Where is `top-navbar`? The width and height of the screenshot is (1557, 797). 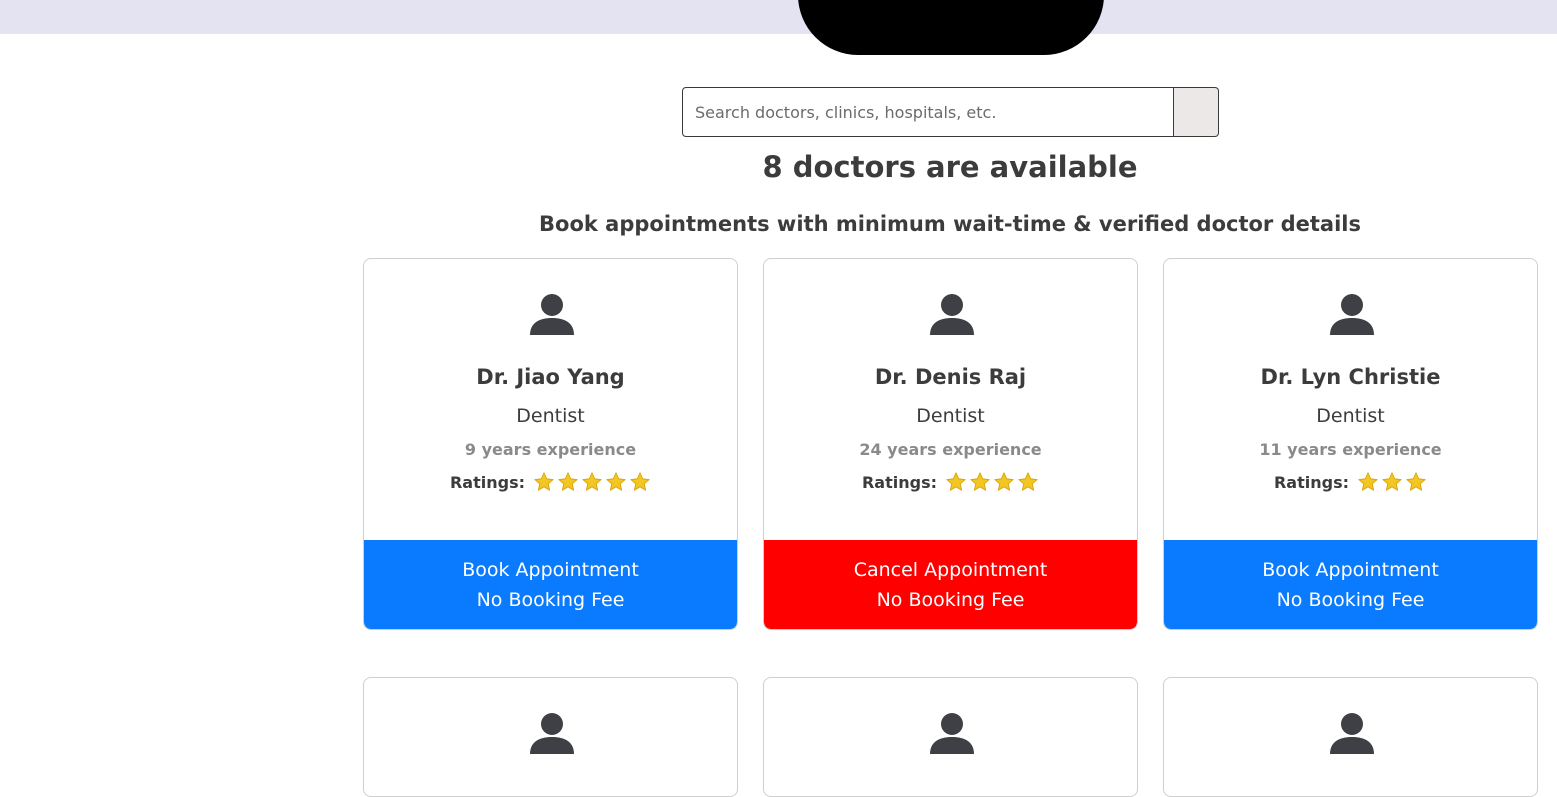
top-navbar is located at coordinates (778, 17).